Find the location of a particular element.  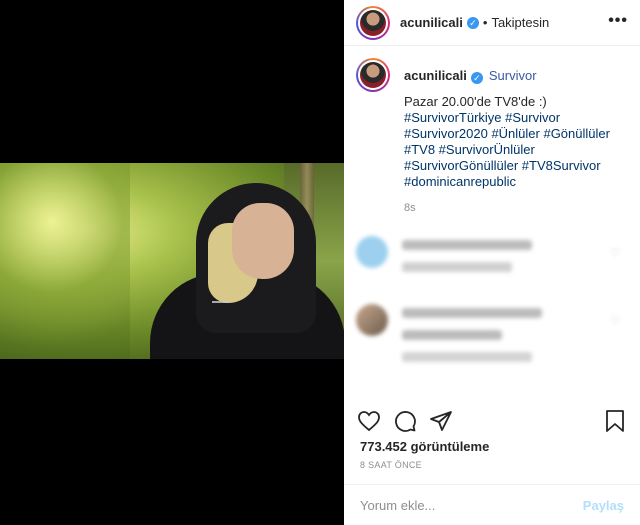

caption-avatar is located at coordinates (373, 75).